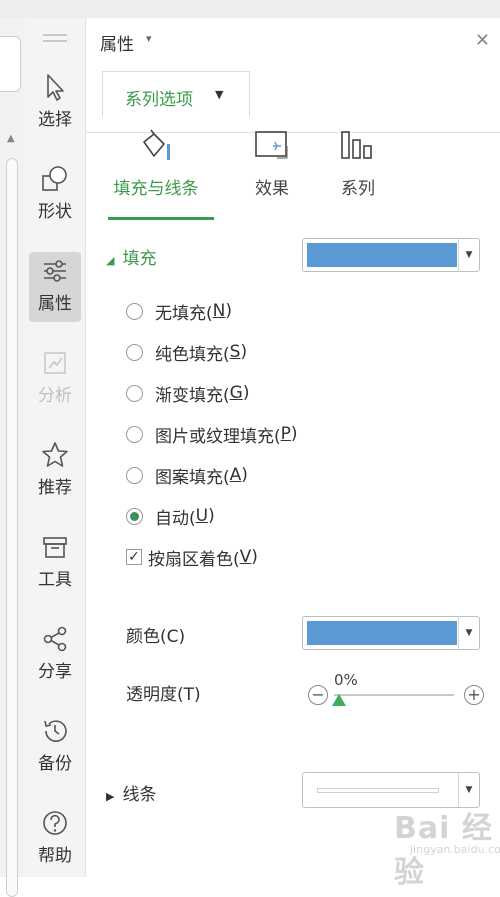 The height and width of the screenshot is (897, 500). What do you see at coordinates (11, 138) in the screenshot?
I see `scroll-up-arrow-icon: ▲` at bounding box center [11, 138].